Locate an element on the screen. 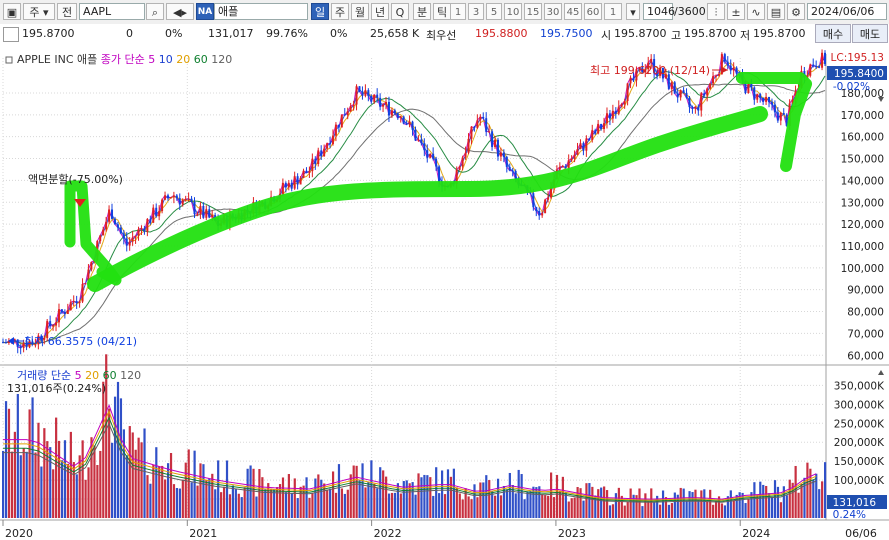  interval-button-7: 60 is located at coordinates (593, 11).